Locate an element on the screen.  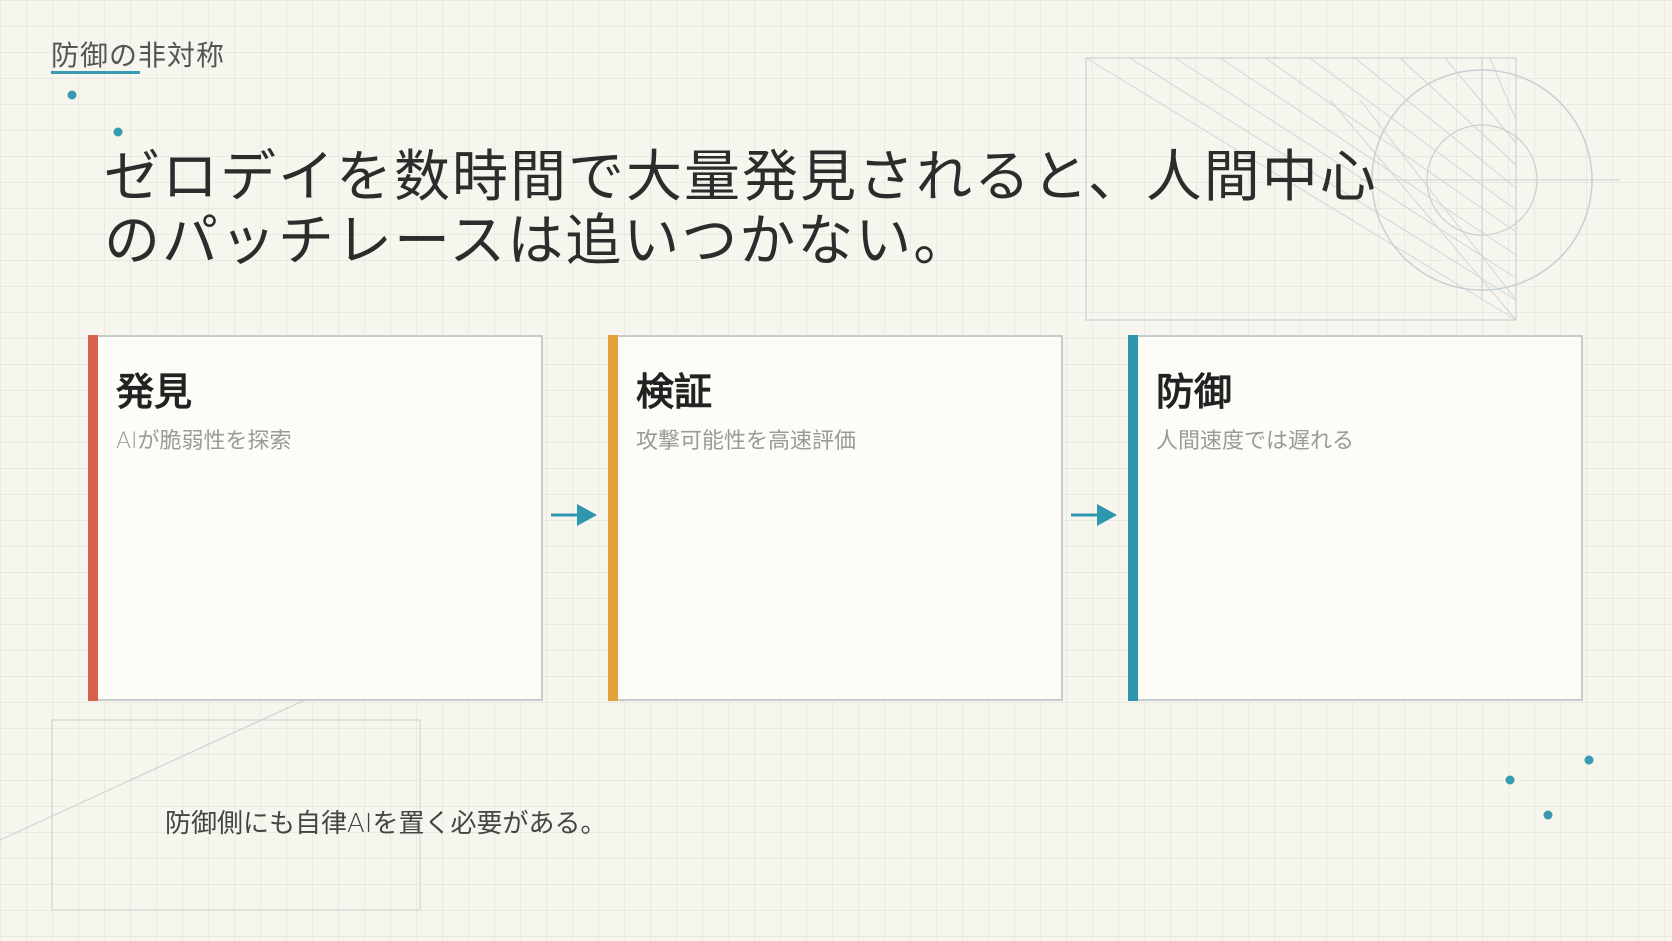
card-description: 攻撃可能性を高速評価 is located at coordinates (746, 441).